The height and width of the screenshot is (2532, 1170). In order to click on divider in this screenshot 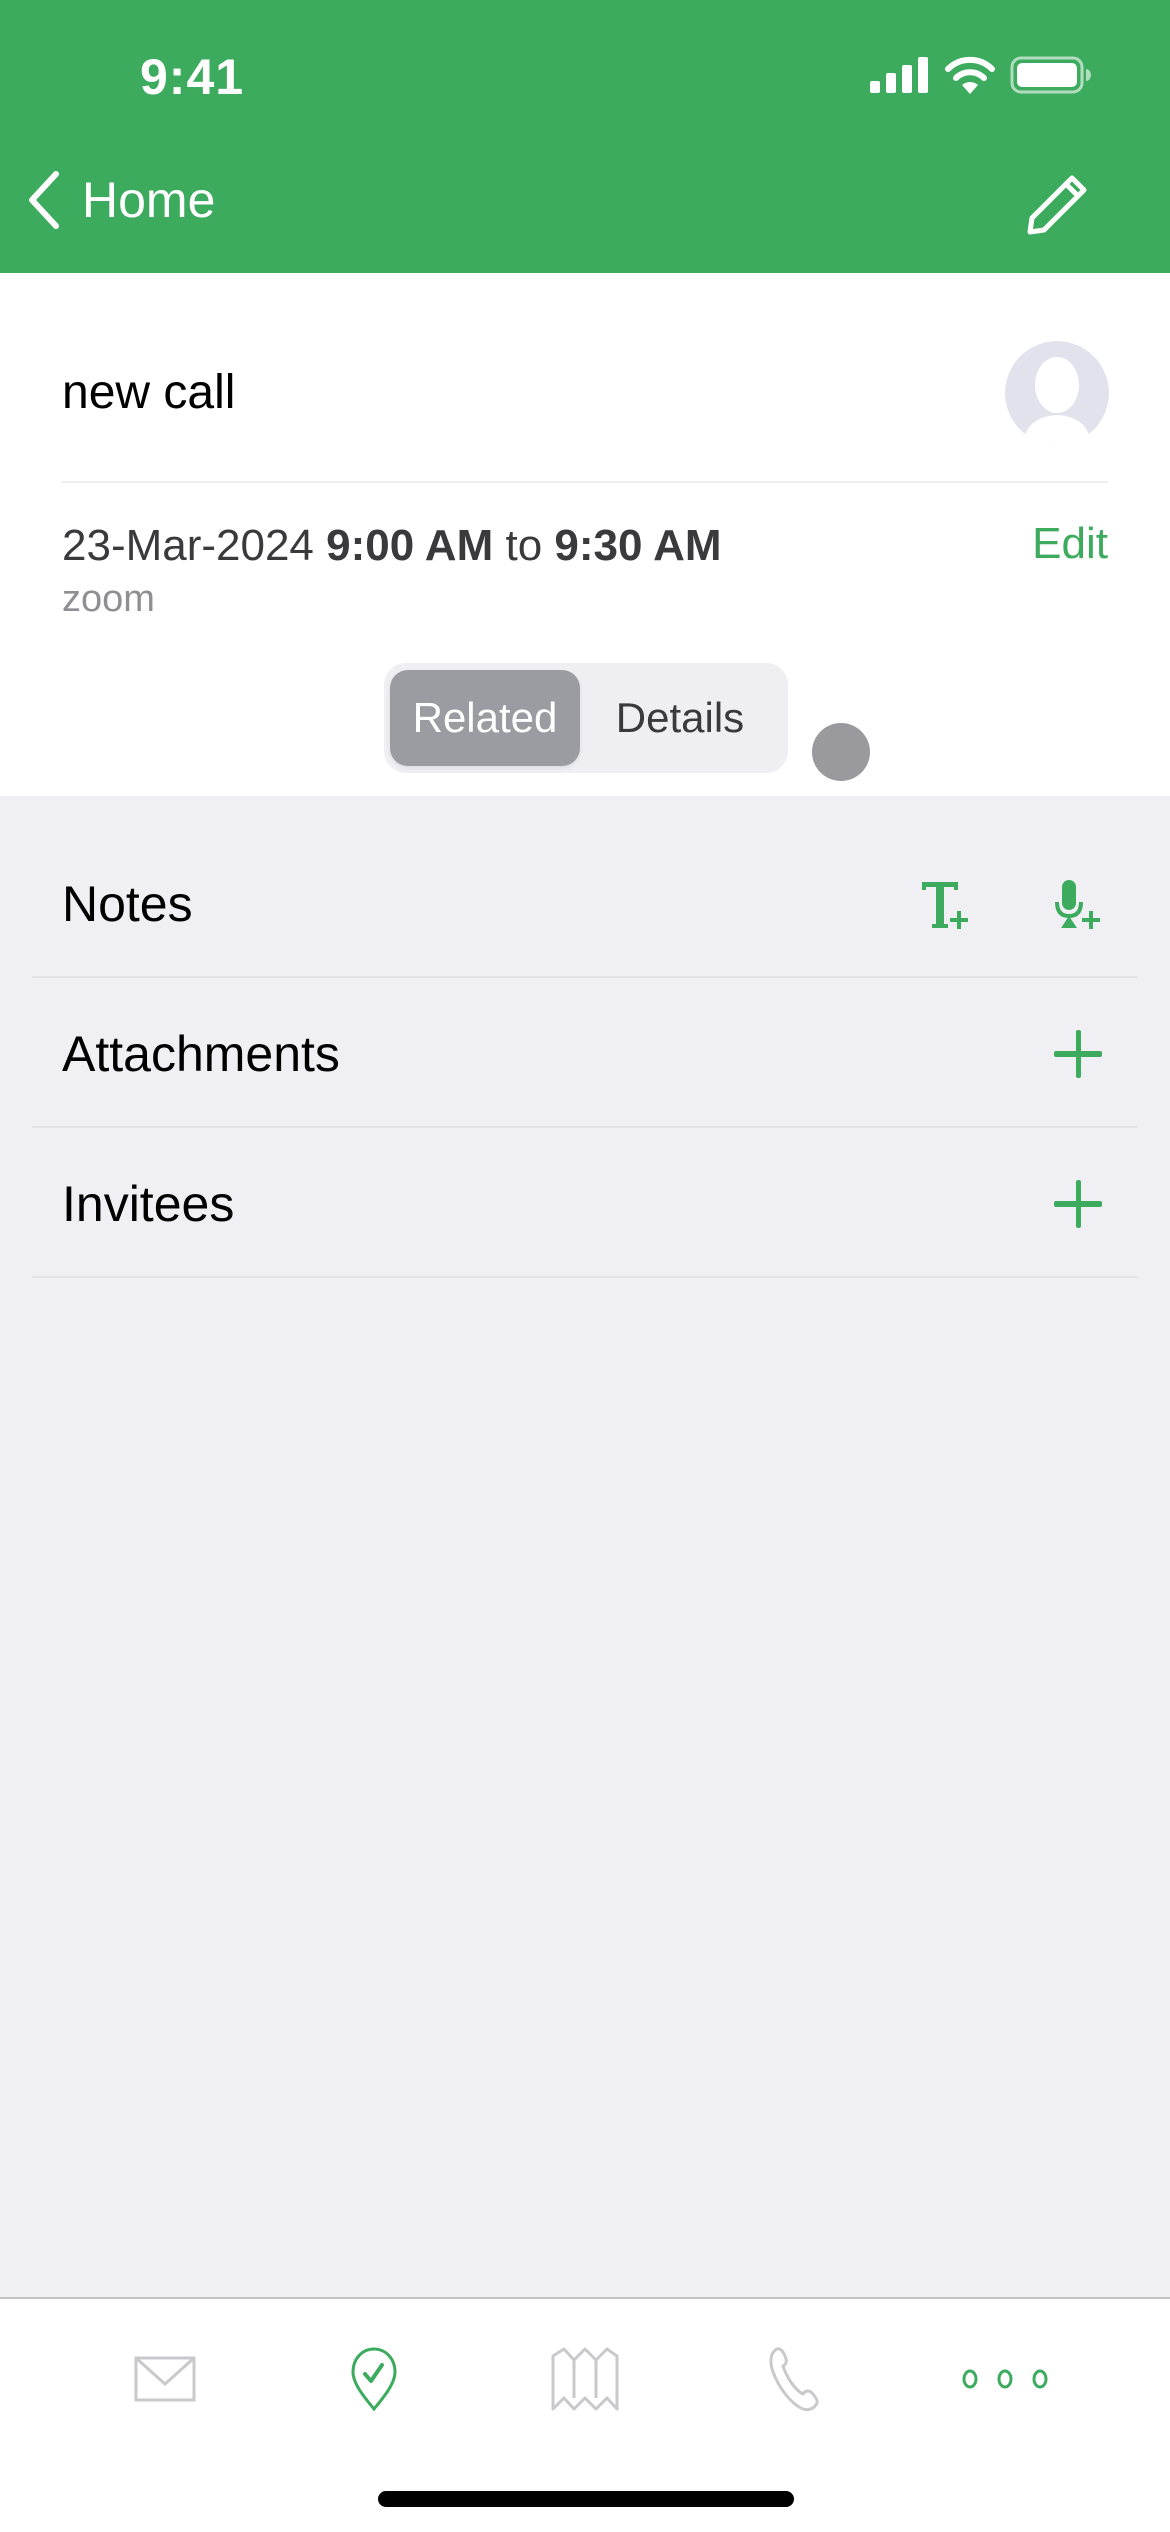, I will do `click(585, 482)`.